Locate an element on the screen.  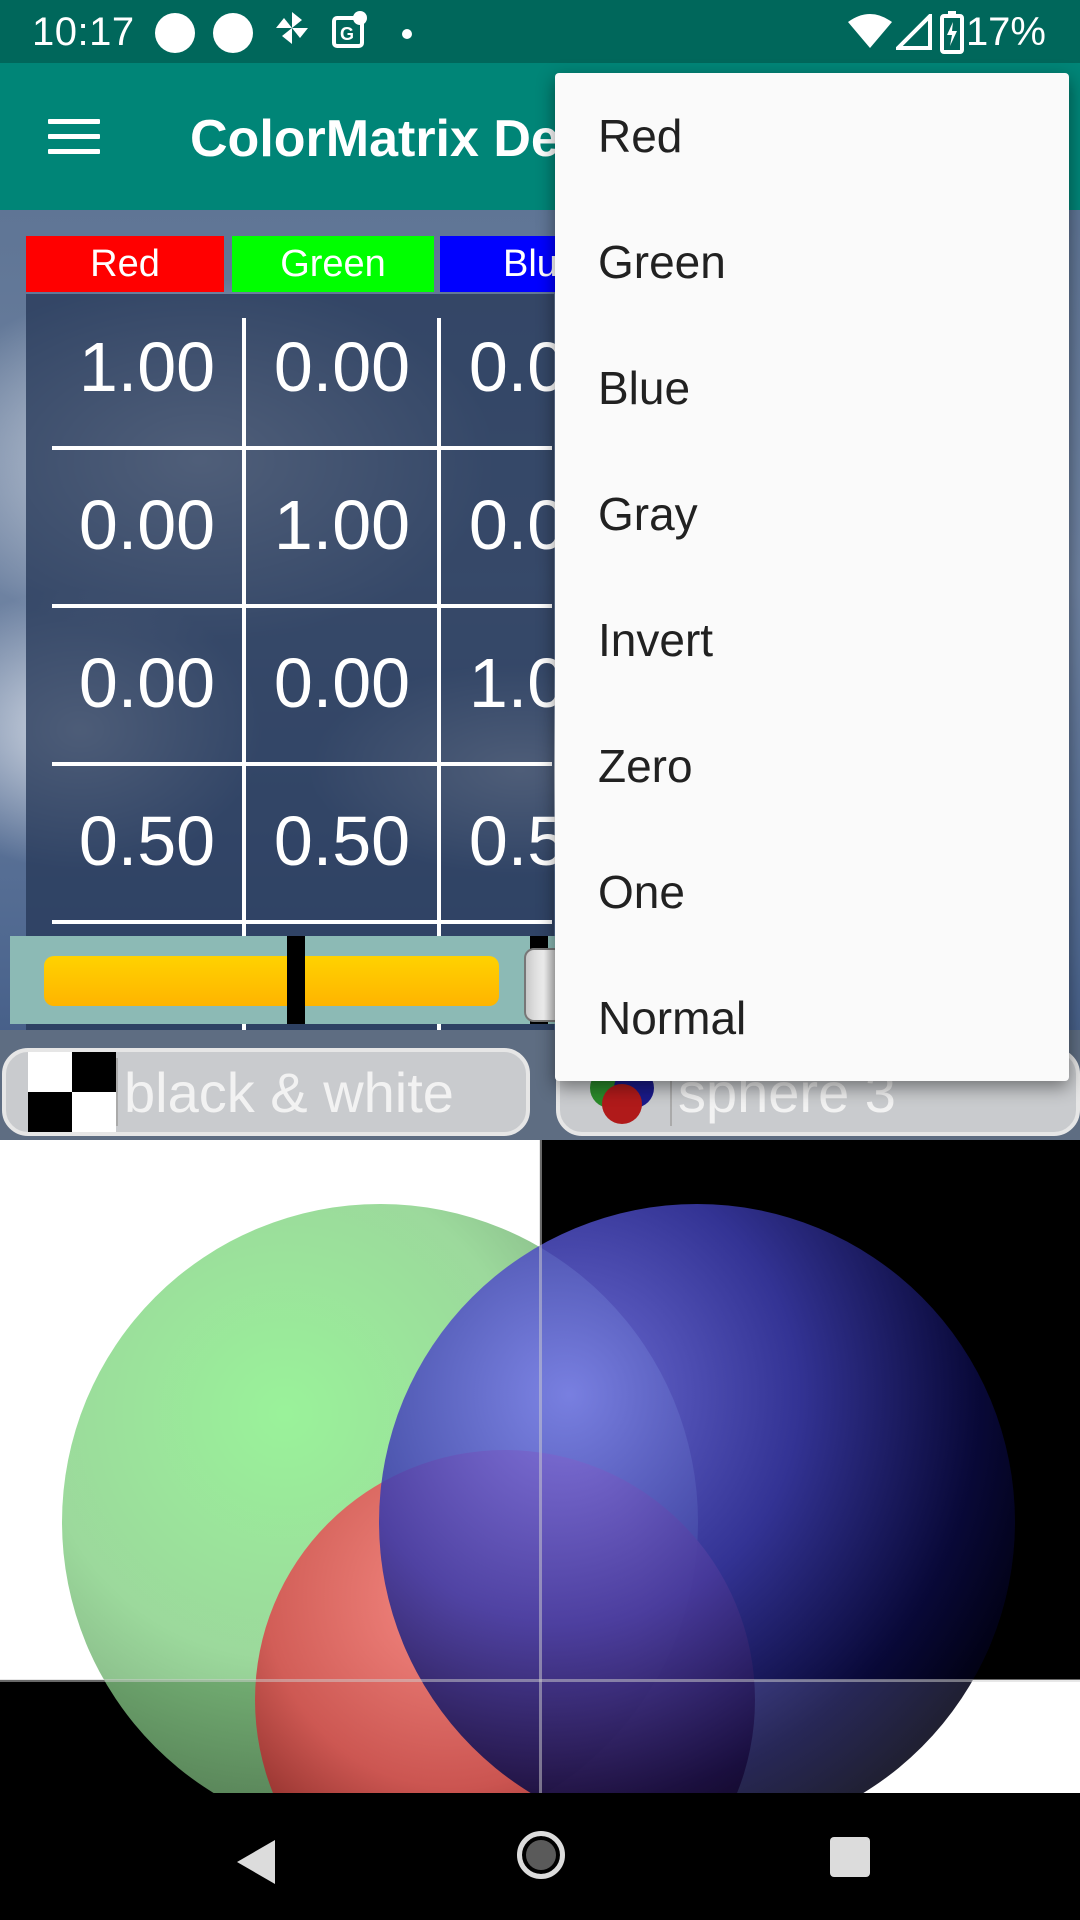
channel-header-red: Red is located at coordinates (125, 264).